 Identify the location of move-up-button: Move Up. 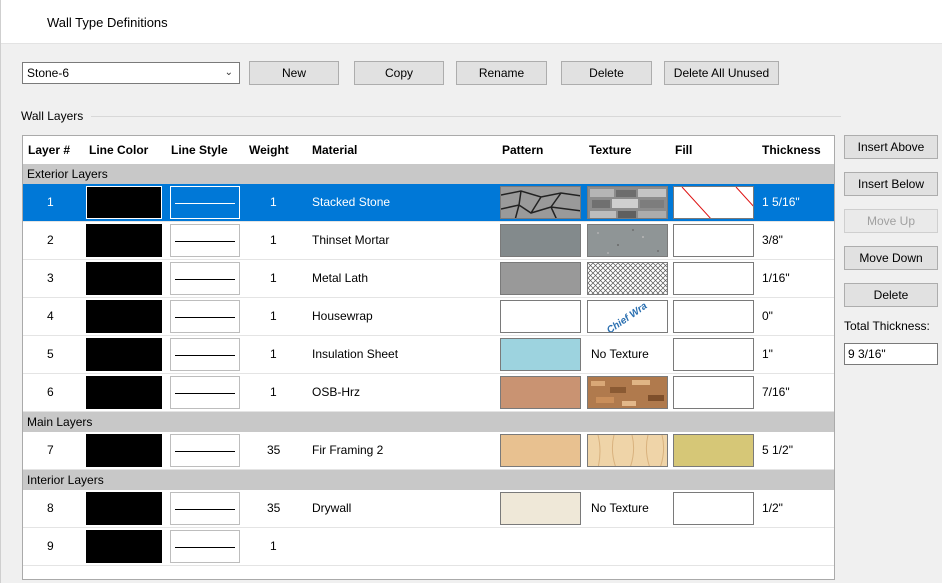
(891, 221).